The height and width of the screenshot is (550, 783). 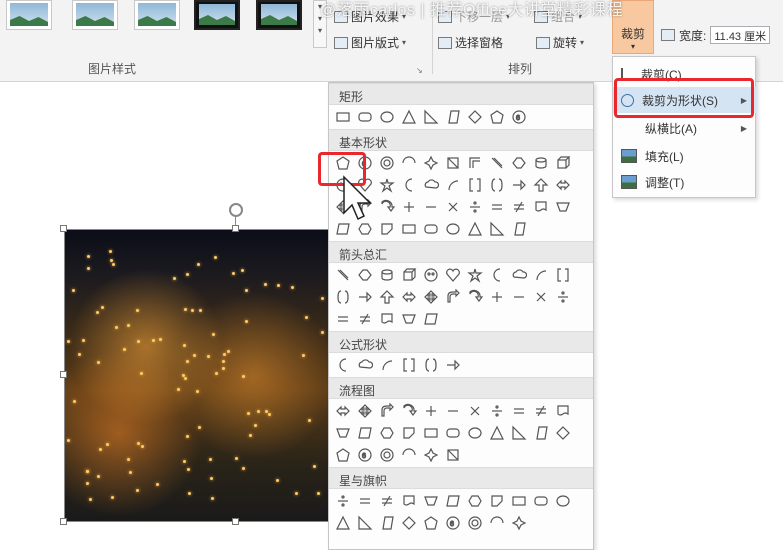 What do you see at coordinates (685, 182) in the screenshot?
I see `menu-item-fit: 调整(T)` at bounding box center [685, 182].